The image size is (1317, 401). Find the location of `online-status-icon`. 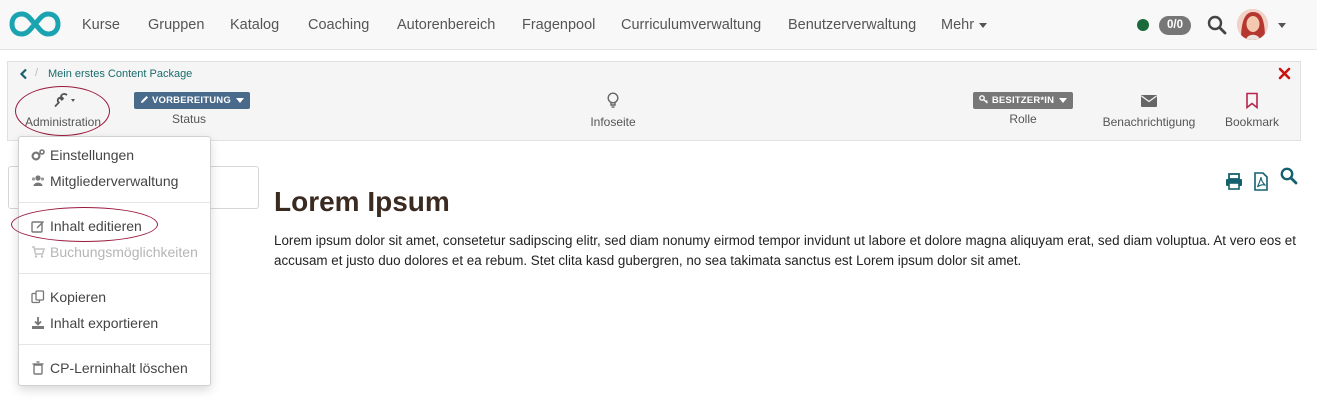

online-status-icon is located at coordinates (1143, 25).